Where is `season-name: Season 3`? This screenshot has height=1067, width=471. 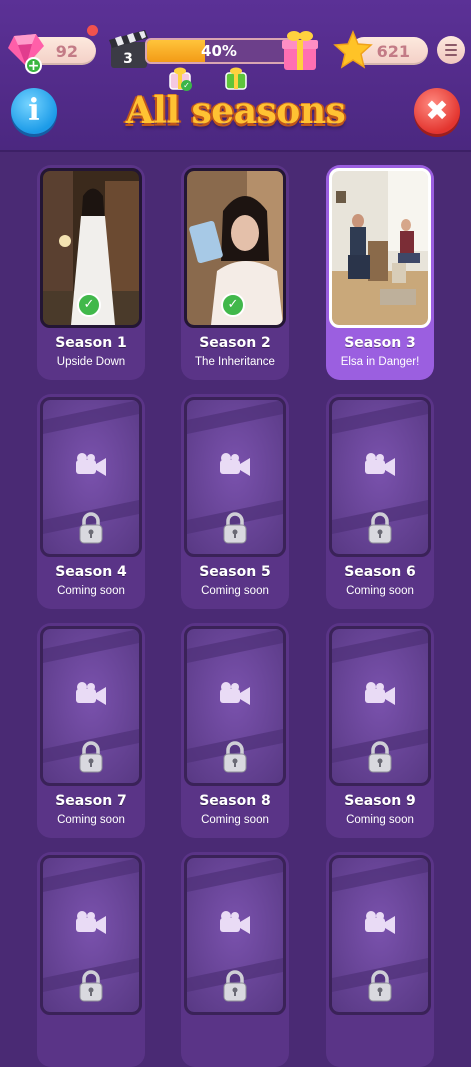 season-name: Season 3 is located at coordinates (380, 343).